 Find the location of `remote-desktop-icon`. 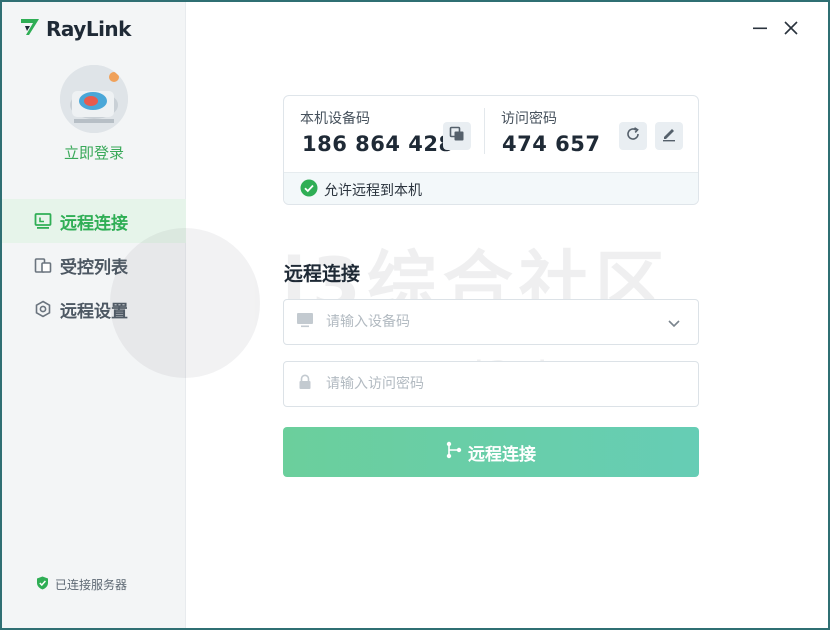

remote-desktop-icon is located at coordinates (43, 221).